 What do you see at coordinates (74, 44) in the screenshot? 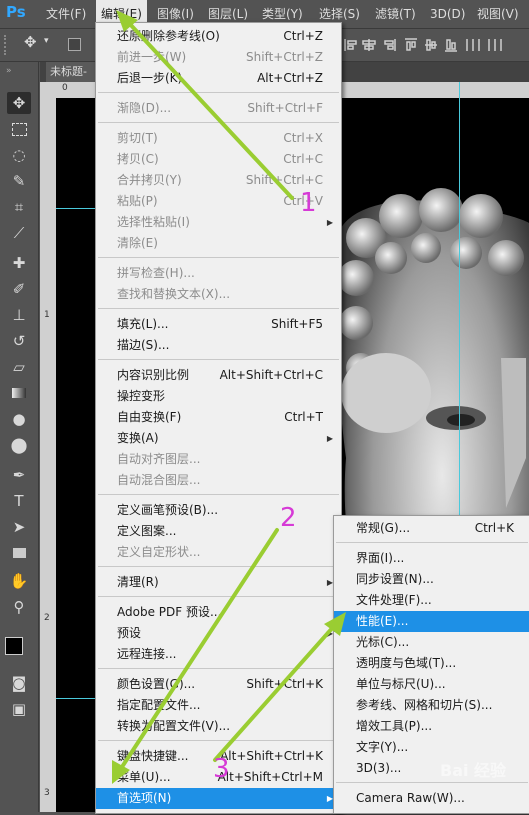
I see `auto-select-checkbox` at bounding box center [74, 44].